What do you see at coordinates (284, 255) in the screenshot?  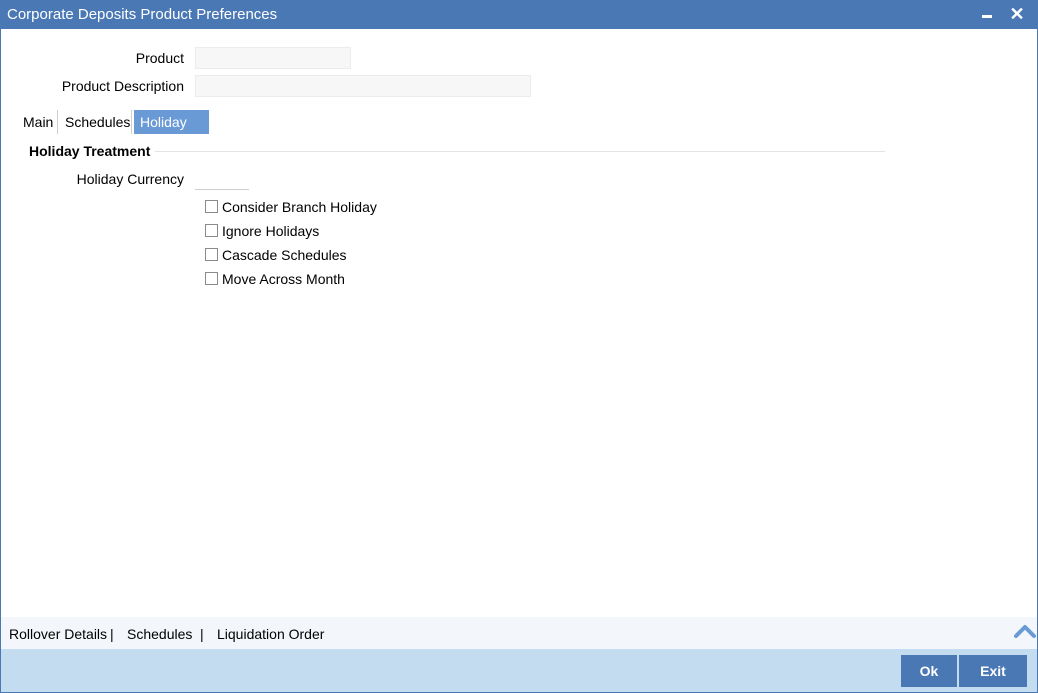 I see `checkbox-label: Cascade Schedules` at bounding box center [284, 255].